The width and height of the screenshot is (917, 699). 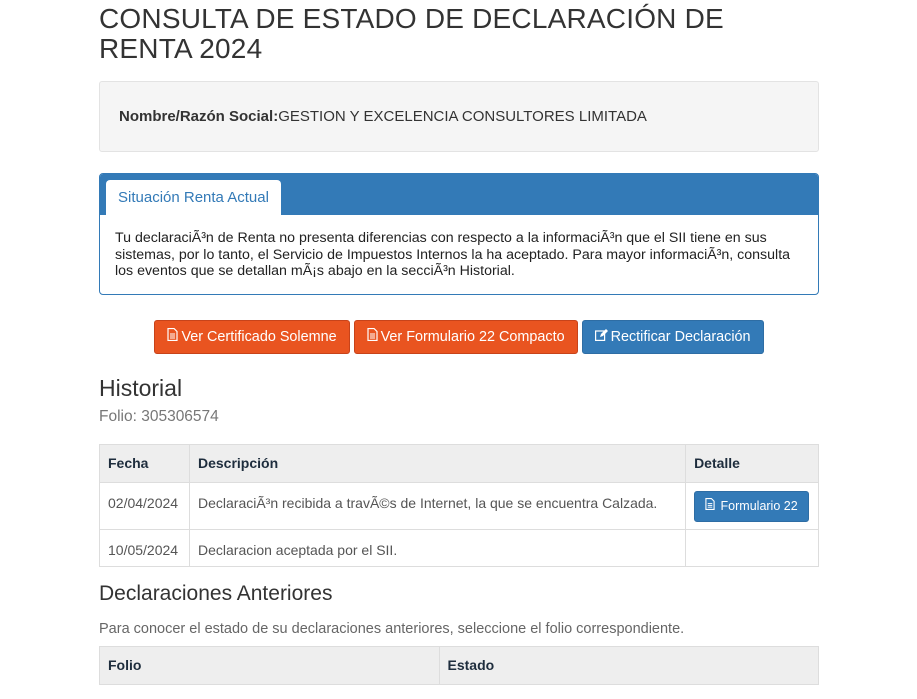 I want to click on rectificar-button: Rectificar Declaración, so click(x=672, y=336).